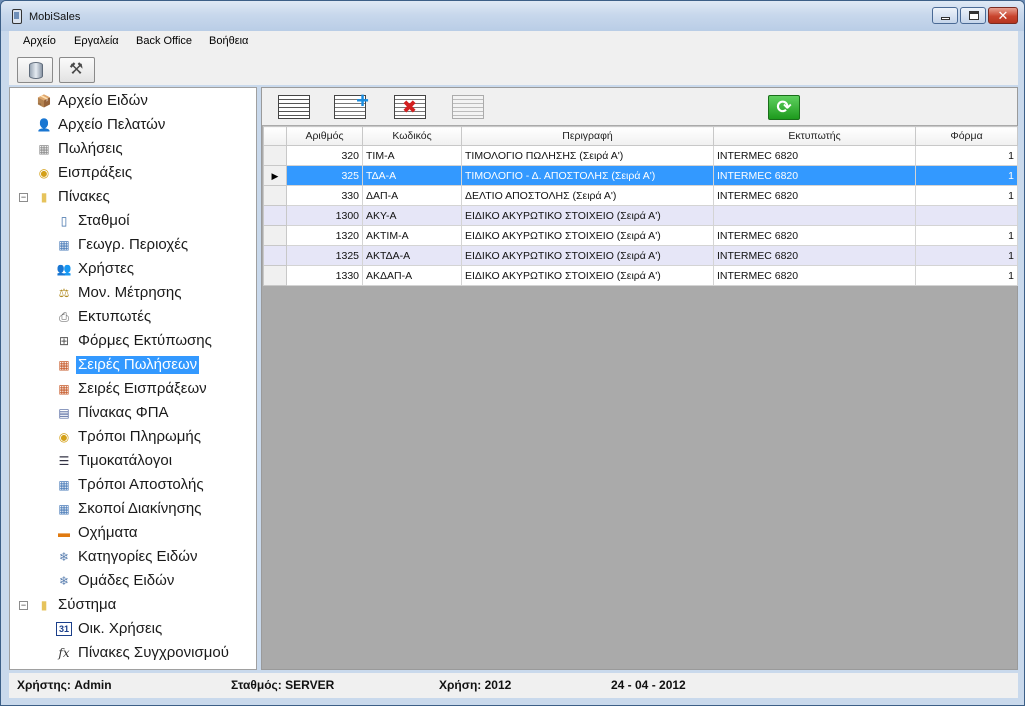 This screenshot has width=1025, height=706. Describe the element at coordinates (412, 235) in the screenshot. I see `cell-code: ΑΚΤΙΜ-Α` at that location.